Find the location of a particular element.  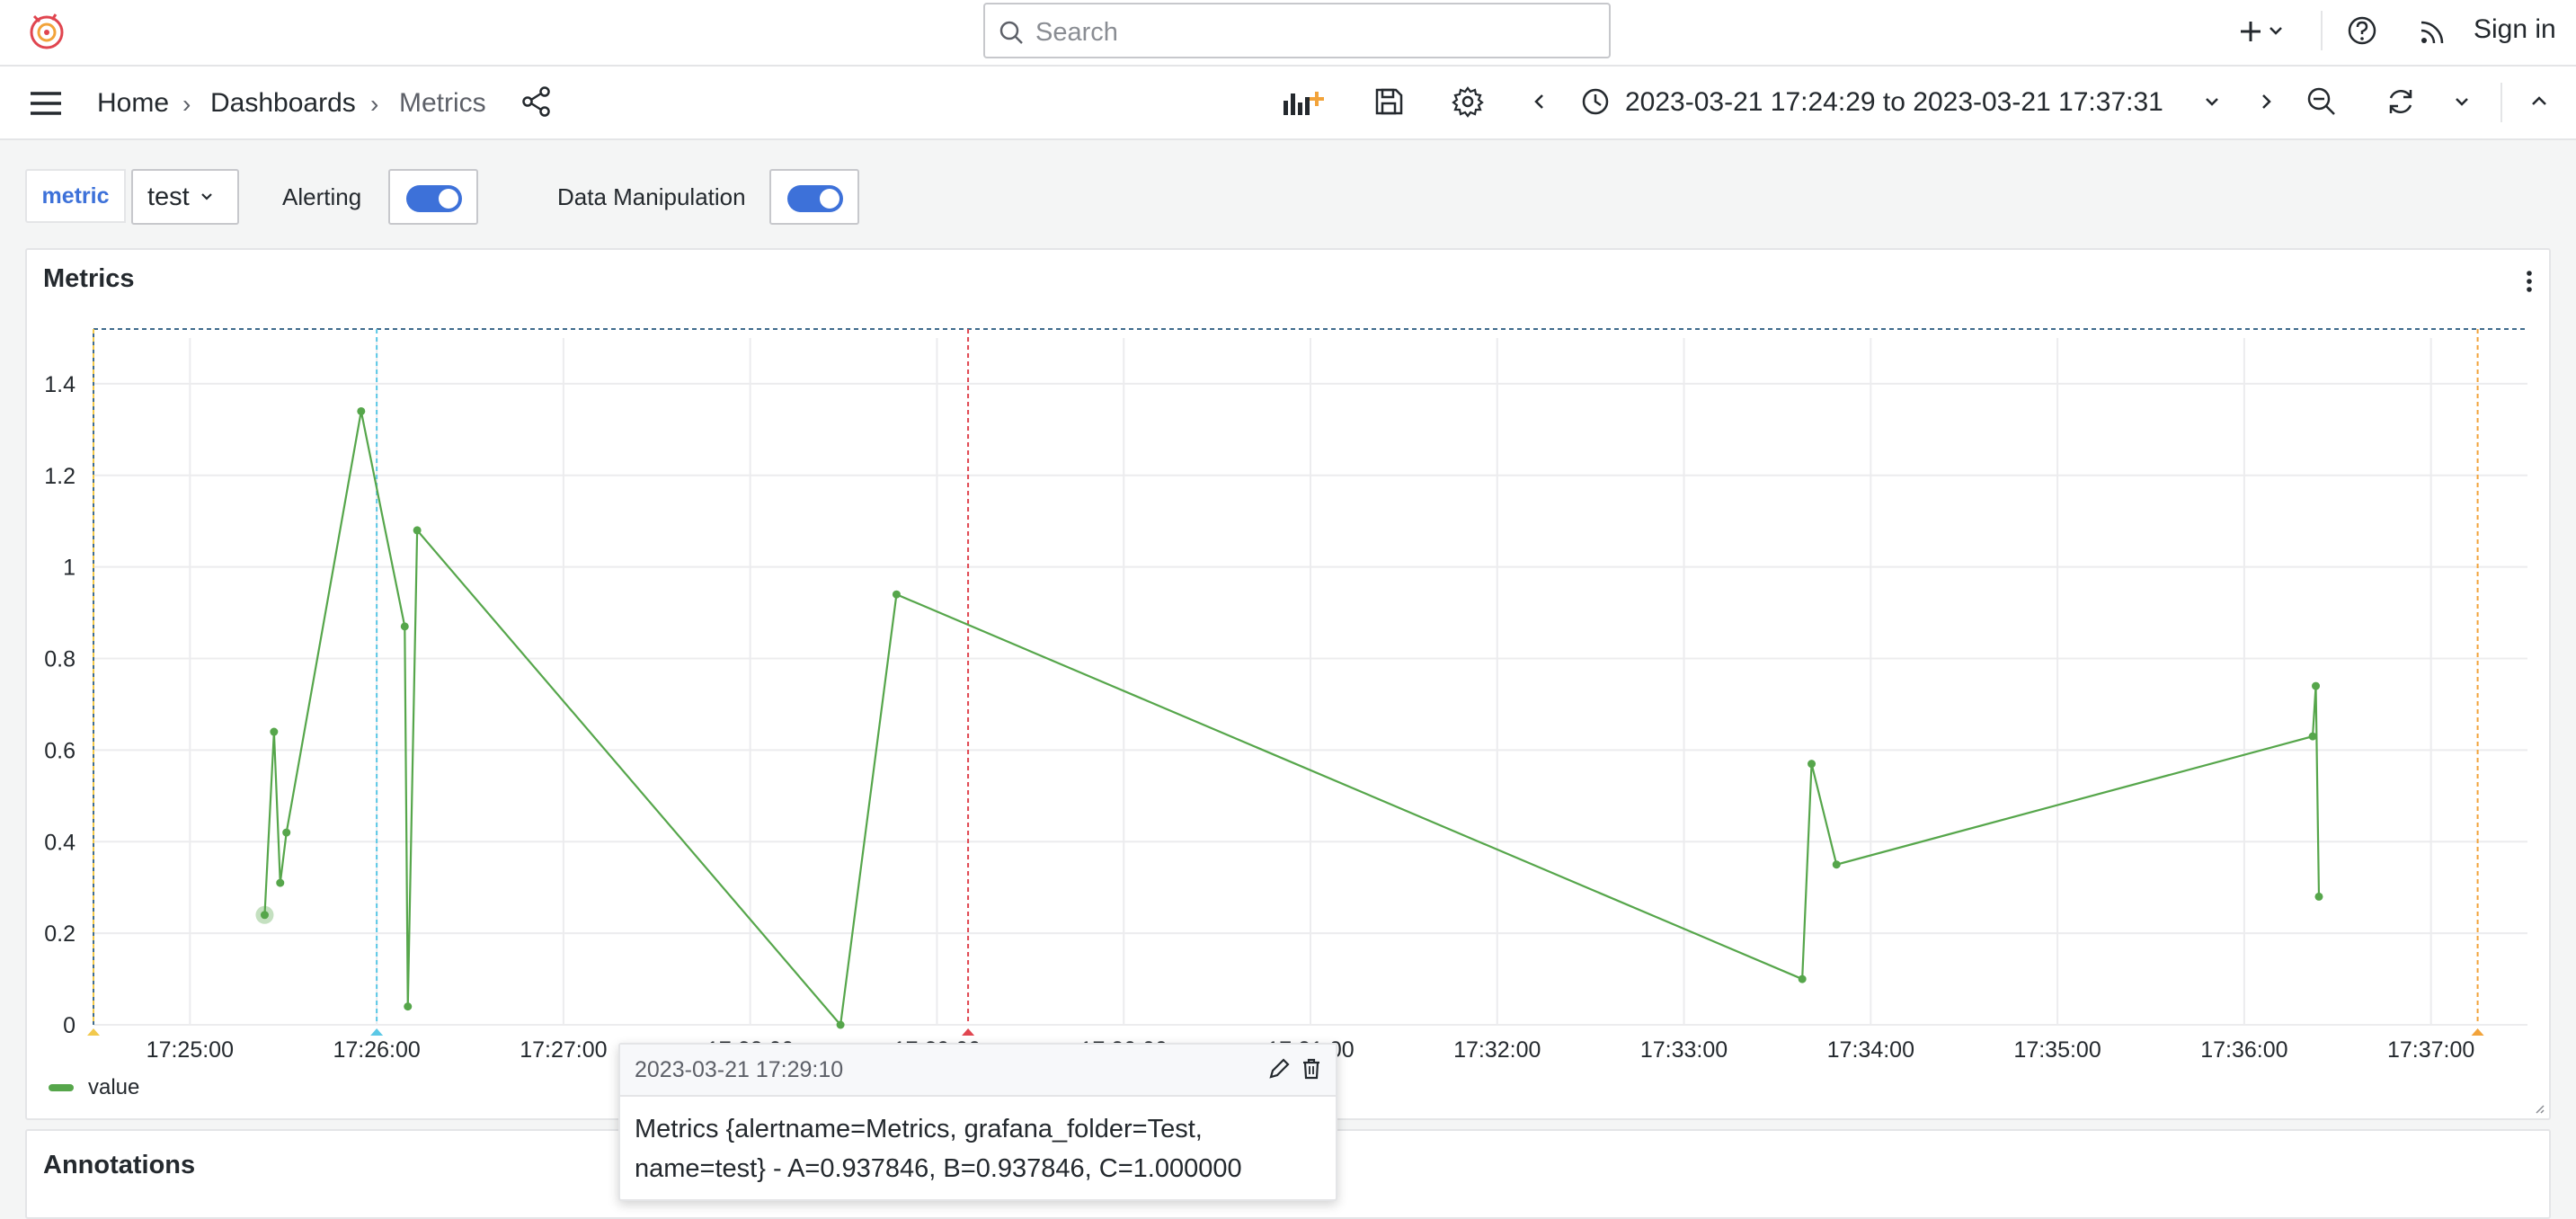

y-tick-label: 0.2 is located at coordinates (60, 934).